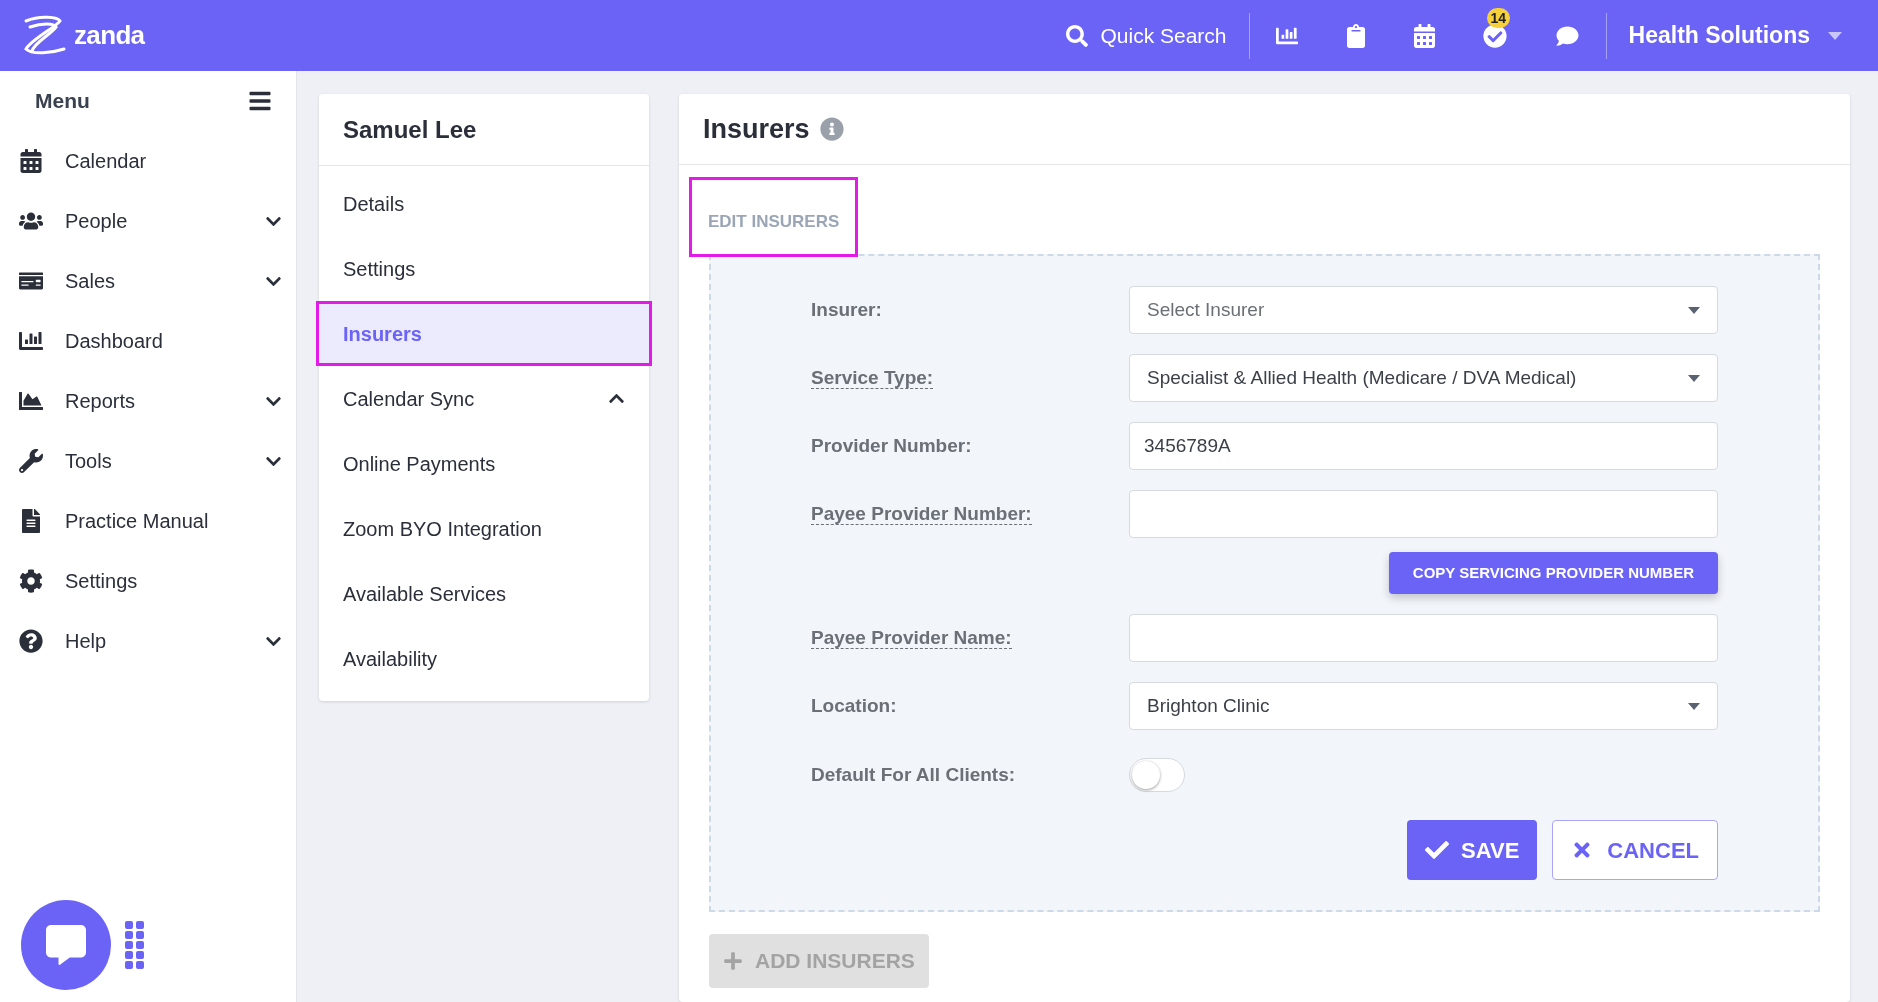  What do you see at coordinates (1423, 446) in the screenshot?
I see `input-field: 3456789A` at bounding box center [1423, 446].